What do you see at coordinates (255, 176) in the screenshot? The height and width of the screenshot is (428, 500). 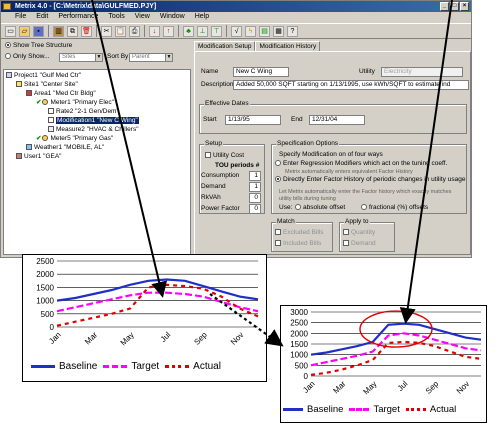 I see `consumption-field: 1` at bounding box center [255, 176].